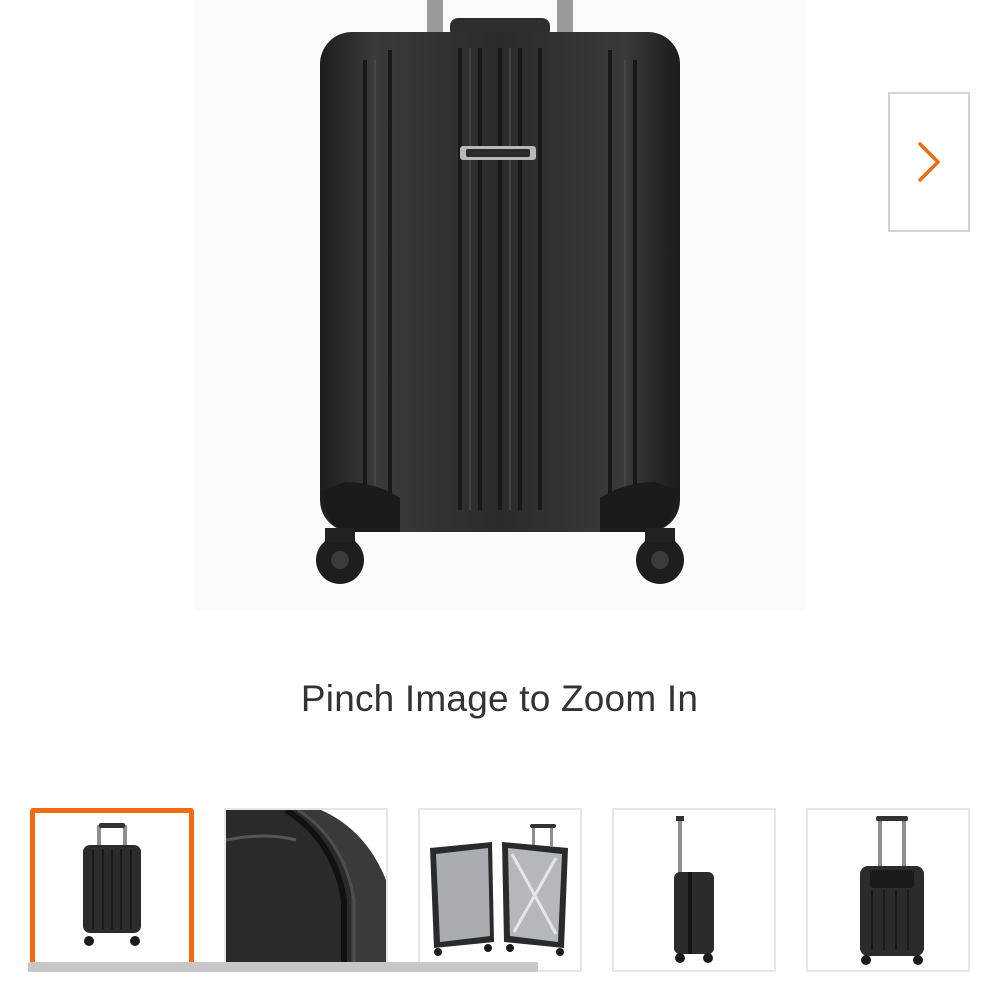  Describe the element at coordinates (500, 890) in the screenshot. I see `thumbnail-open-interior` at that location.